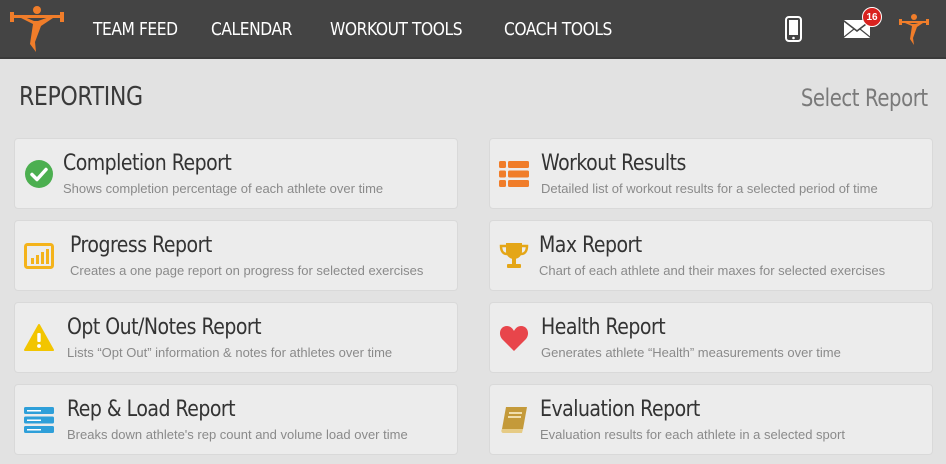  I want to click on nav-team-feed: TEAM FEED, so click(135, 29).